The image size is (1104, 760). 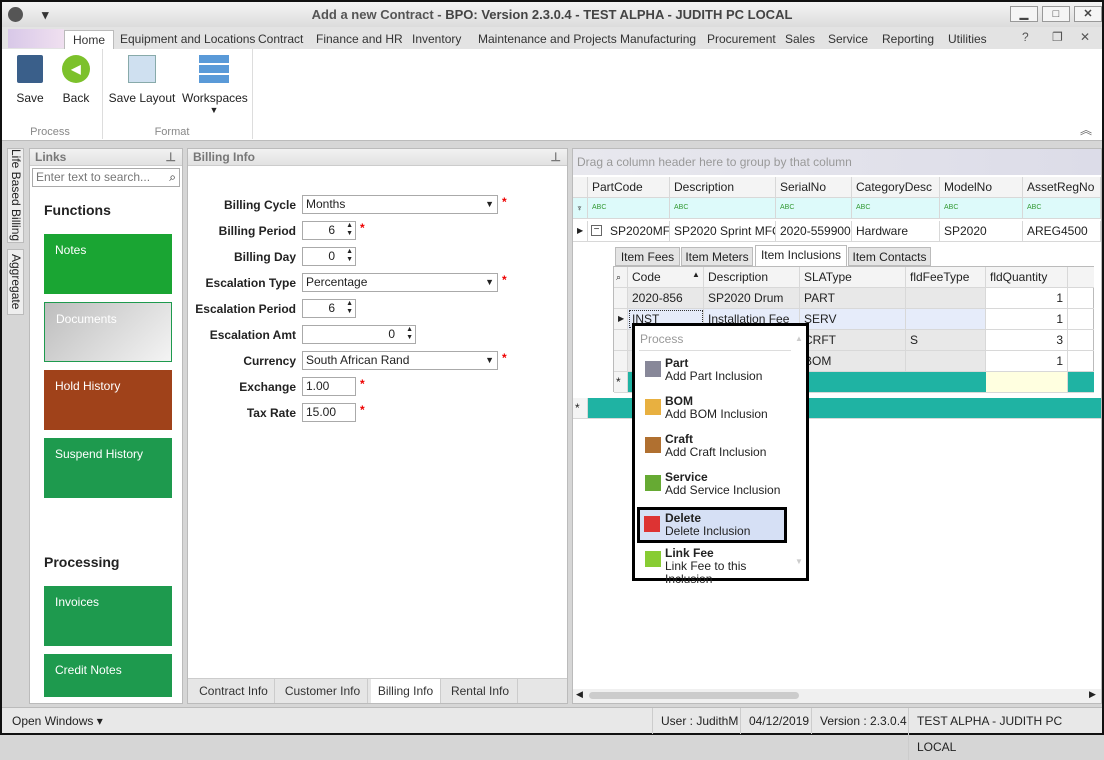 I want to click on detail-tab-item-contacts: Item Contacts, so click(x=889, y=256).